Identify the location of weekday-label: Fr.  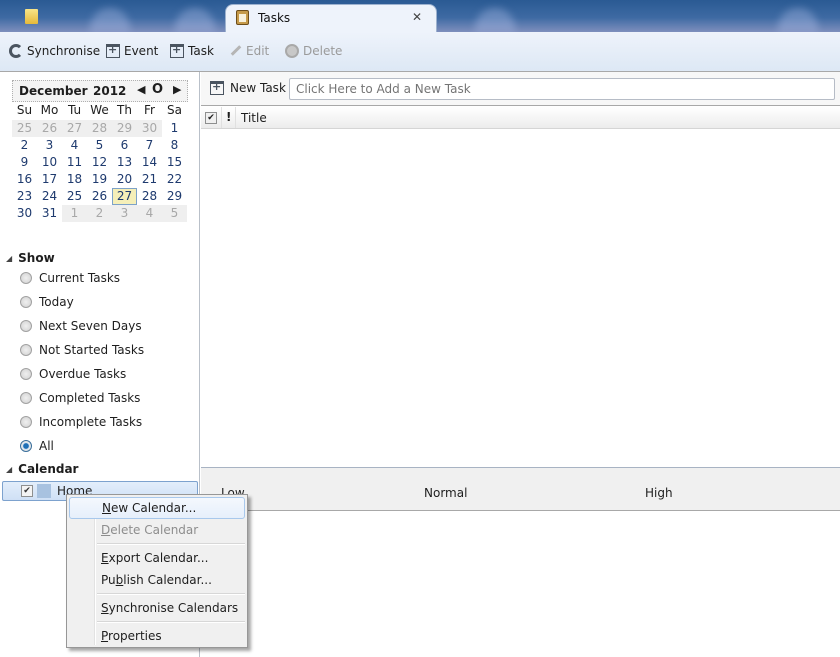
(149, 110).